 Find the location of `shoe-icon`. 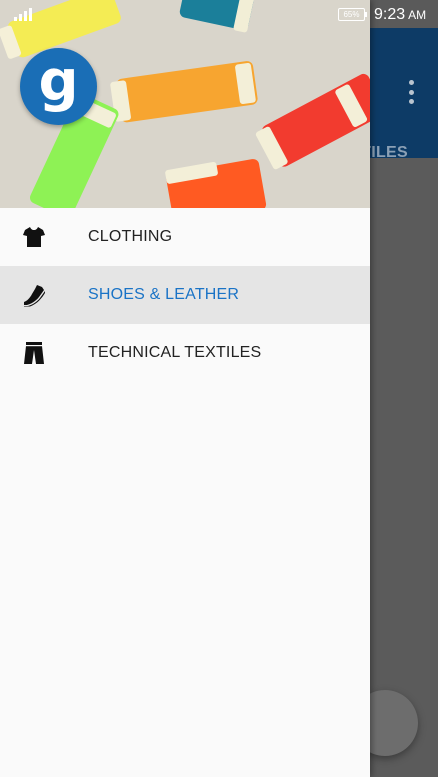

shoe-icon is located at coordinates (34, 296).